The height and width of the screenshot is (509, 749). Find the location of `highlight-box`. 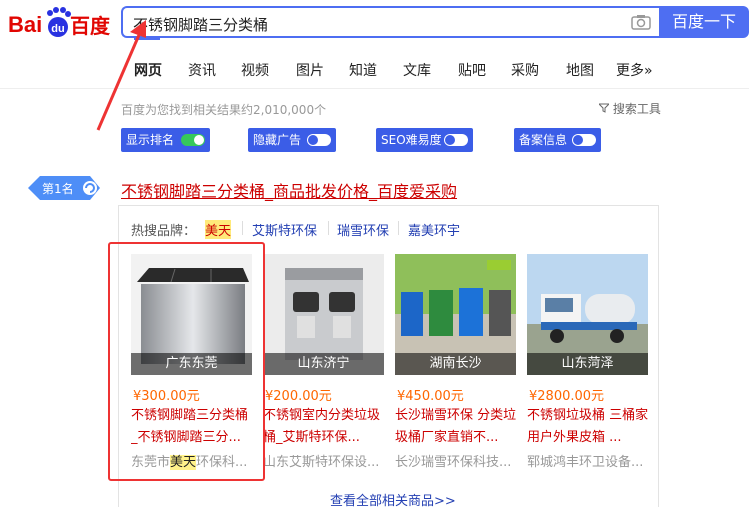

highlight-box is located at coordinates (186, 361).